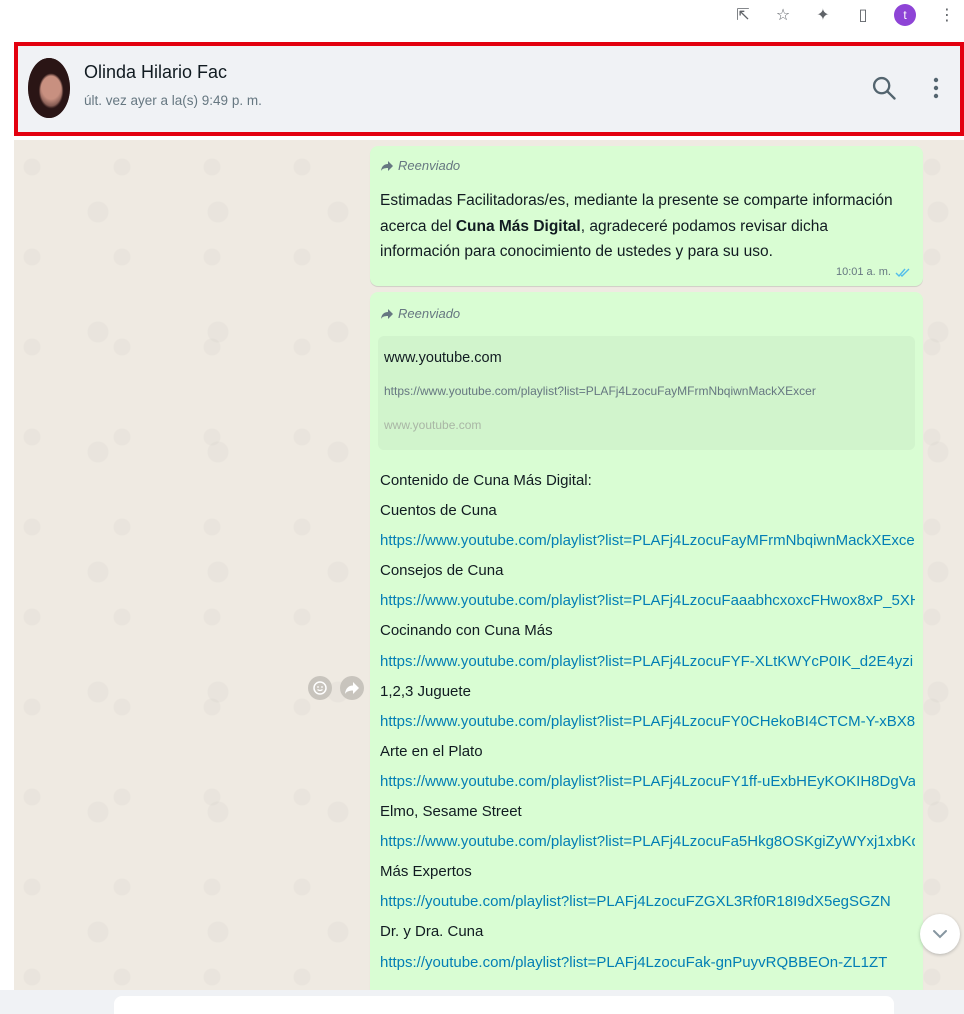 The height and width of the screenshot is (1014, 964). Describe the element at coordinates (482, 19) in the screenshot. I see `browser-toolbar: ⇱ ☆ ✦ ▯ t ⋮` at that location.